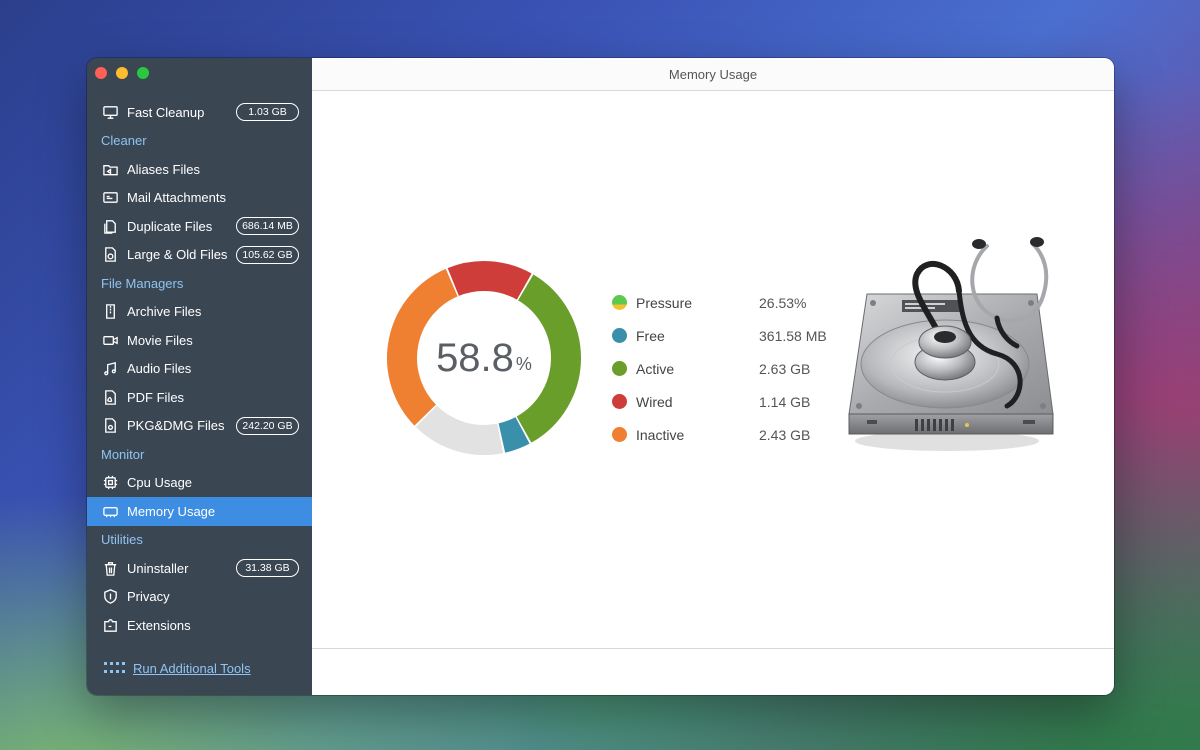  I want to click on sidebar-item-label: Archive Files, so click(164, 312).